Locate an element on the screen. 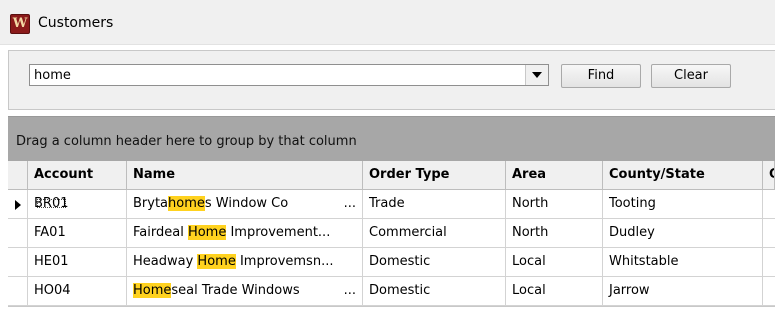 Image resolution: width=775 pixels, height=323 pixels. chevron-down-icon is located at coordinates (537, 75).